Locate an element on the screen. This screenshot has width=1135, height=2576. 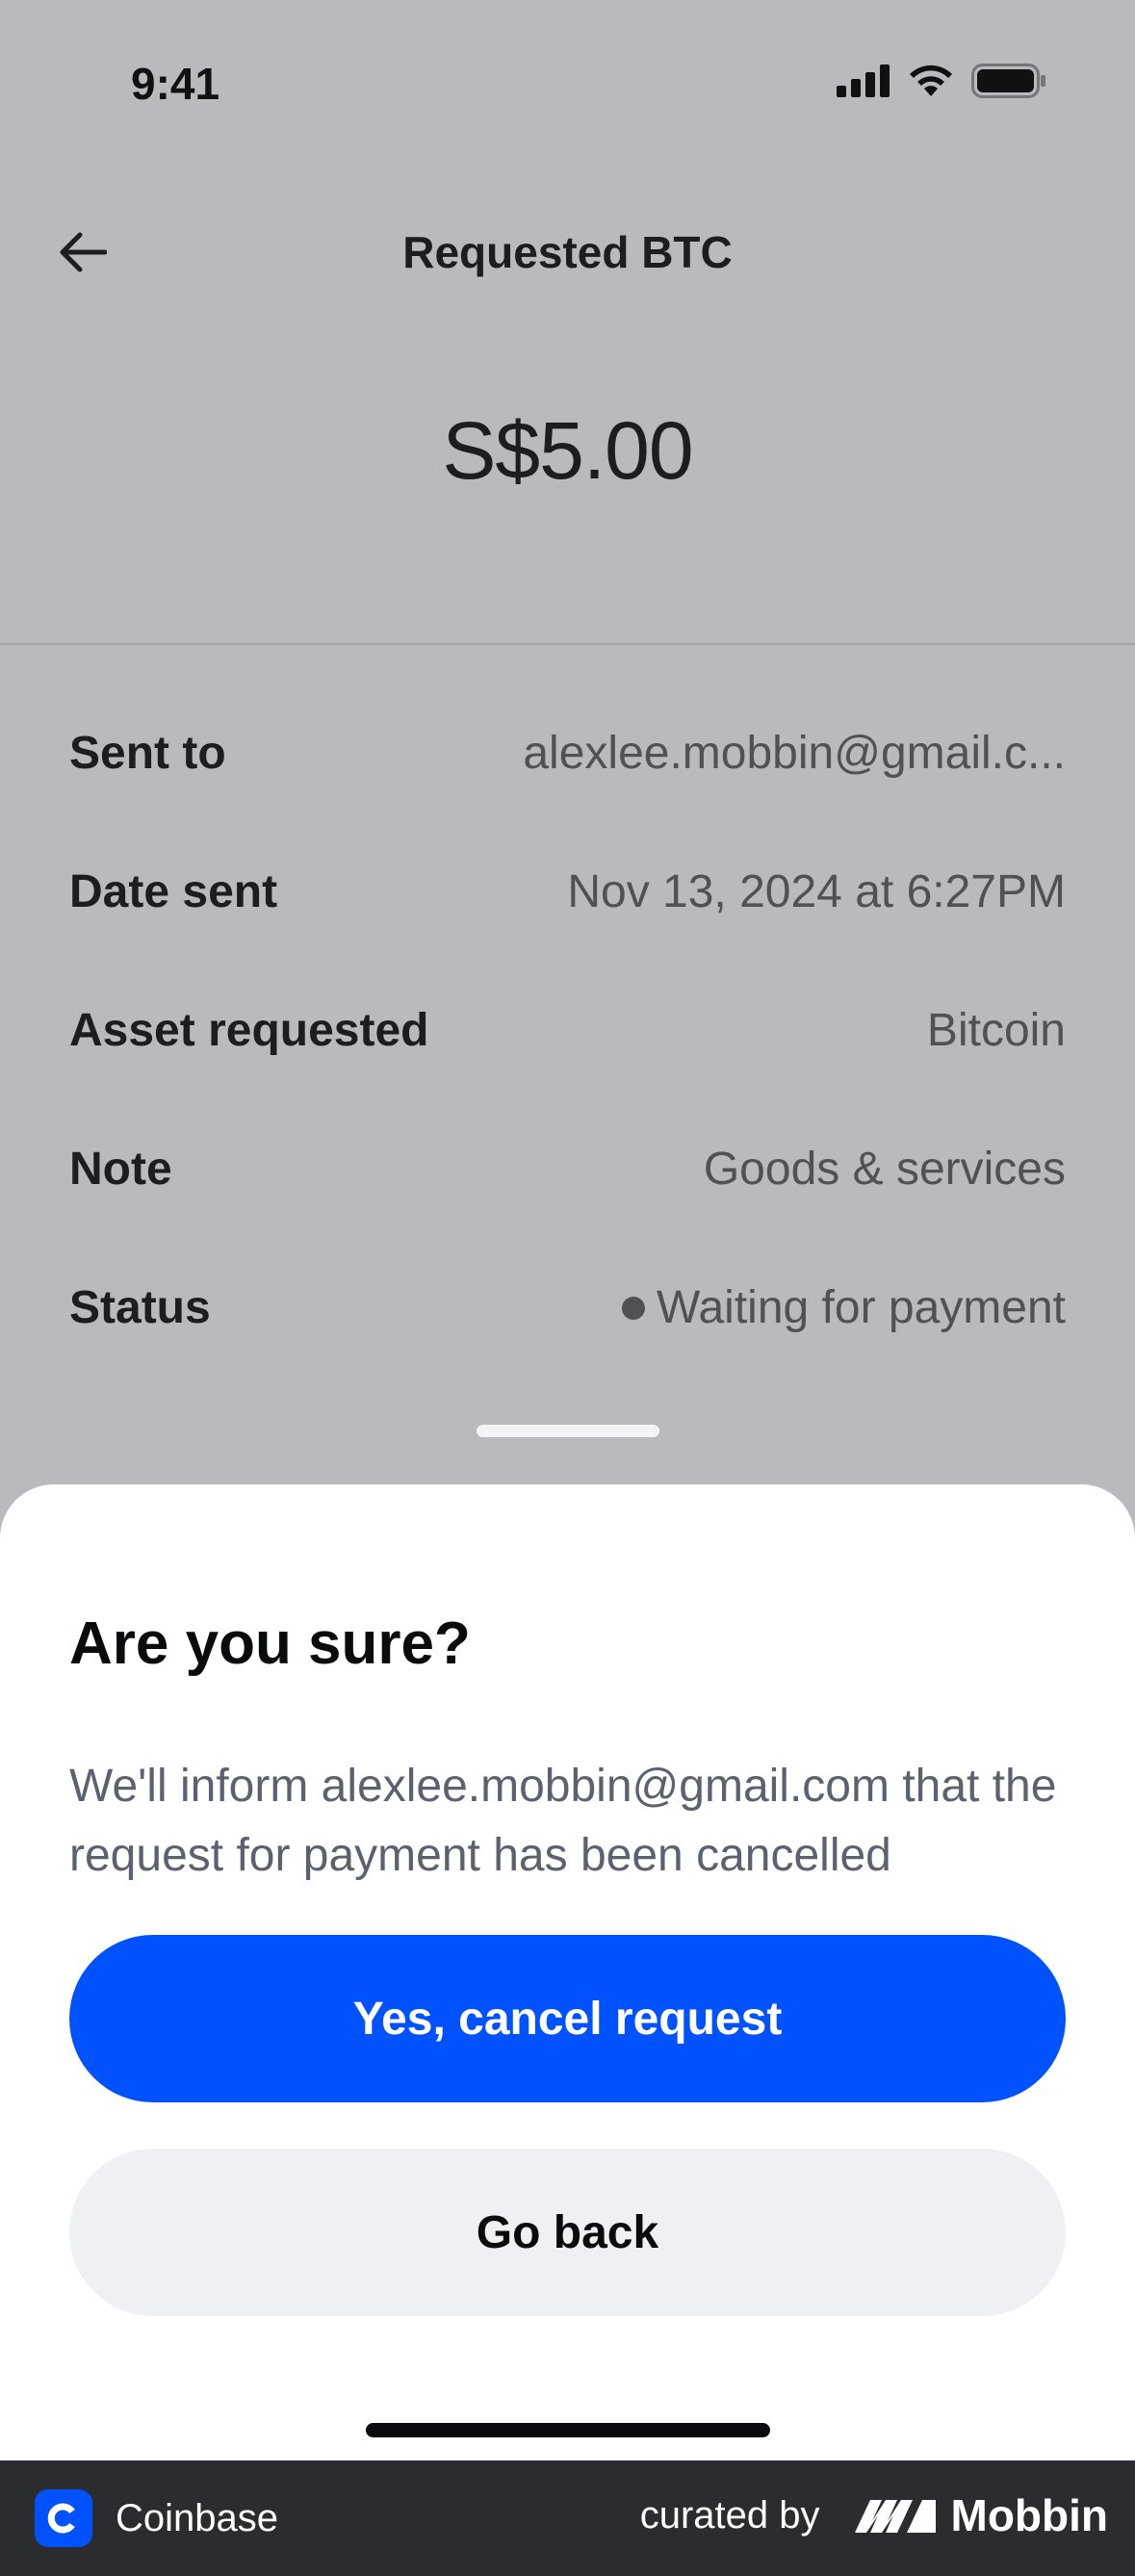
status-icons is located at coordinates (941, 81).